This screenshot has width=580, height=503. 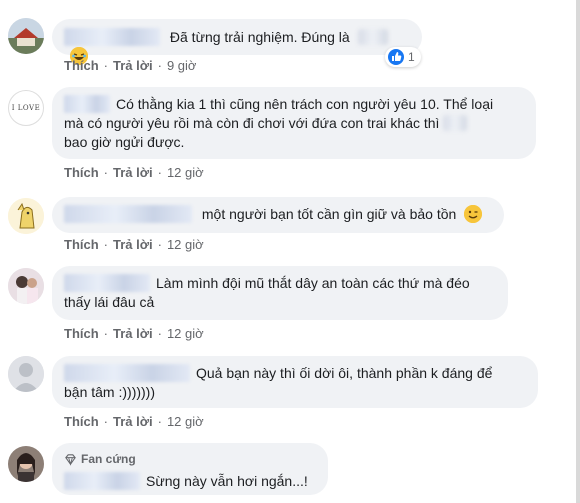 I want to click on comment-text-line-3: bao giờ ngửi được., so click(x=124, y=142).